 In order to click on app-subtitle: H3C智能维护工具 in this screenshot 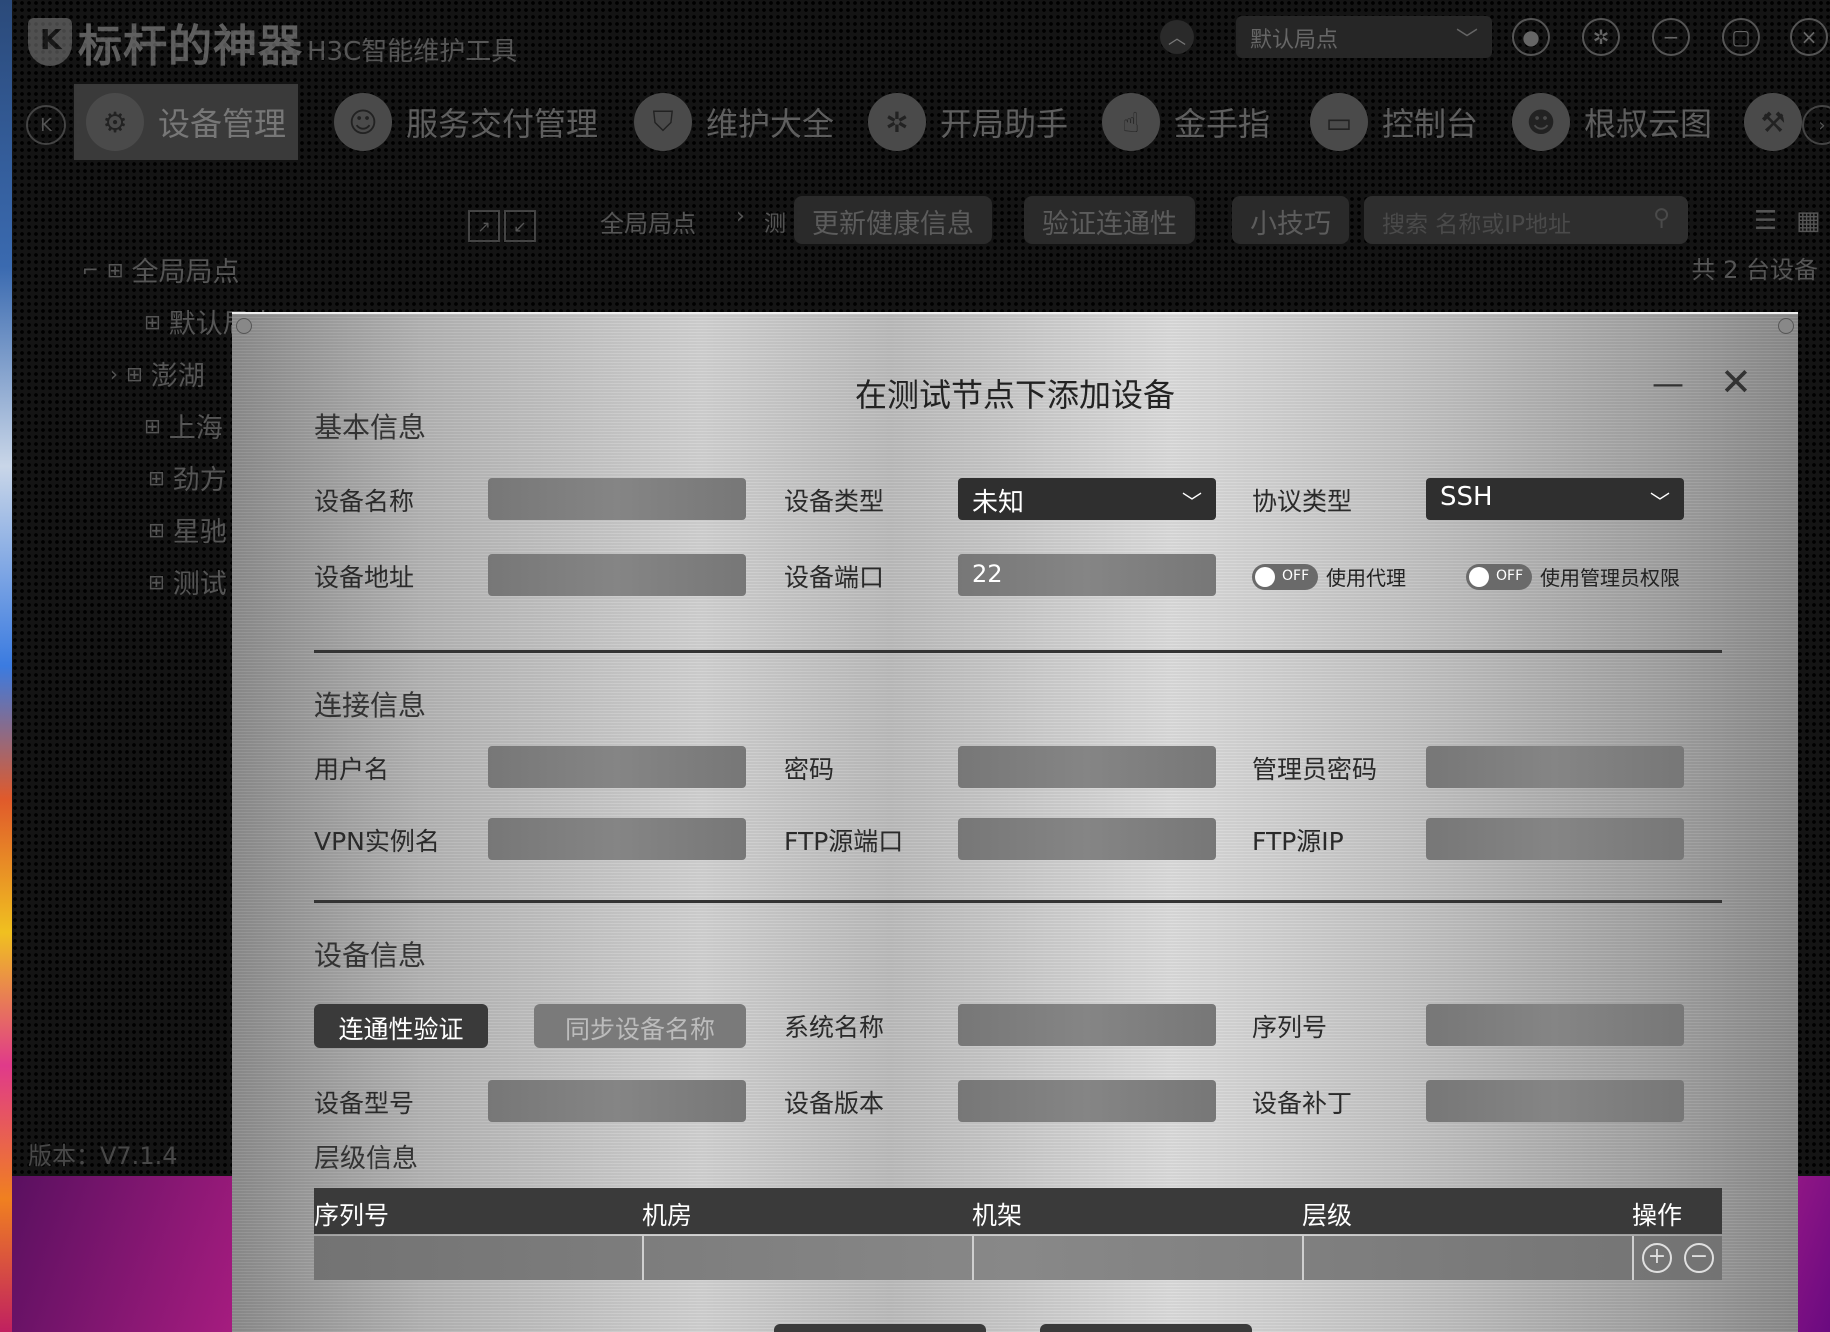, I will do `click(412, 51)`.